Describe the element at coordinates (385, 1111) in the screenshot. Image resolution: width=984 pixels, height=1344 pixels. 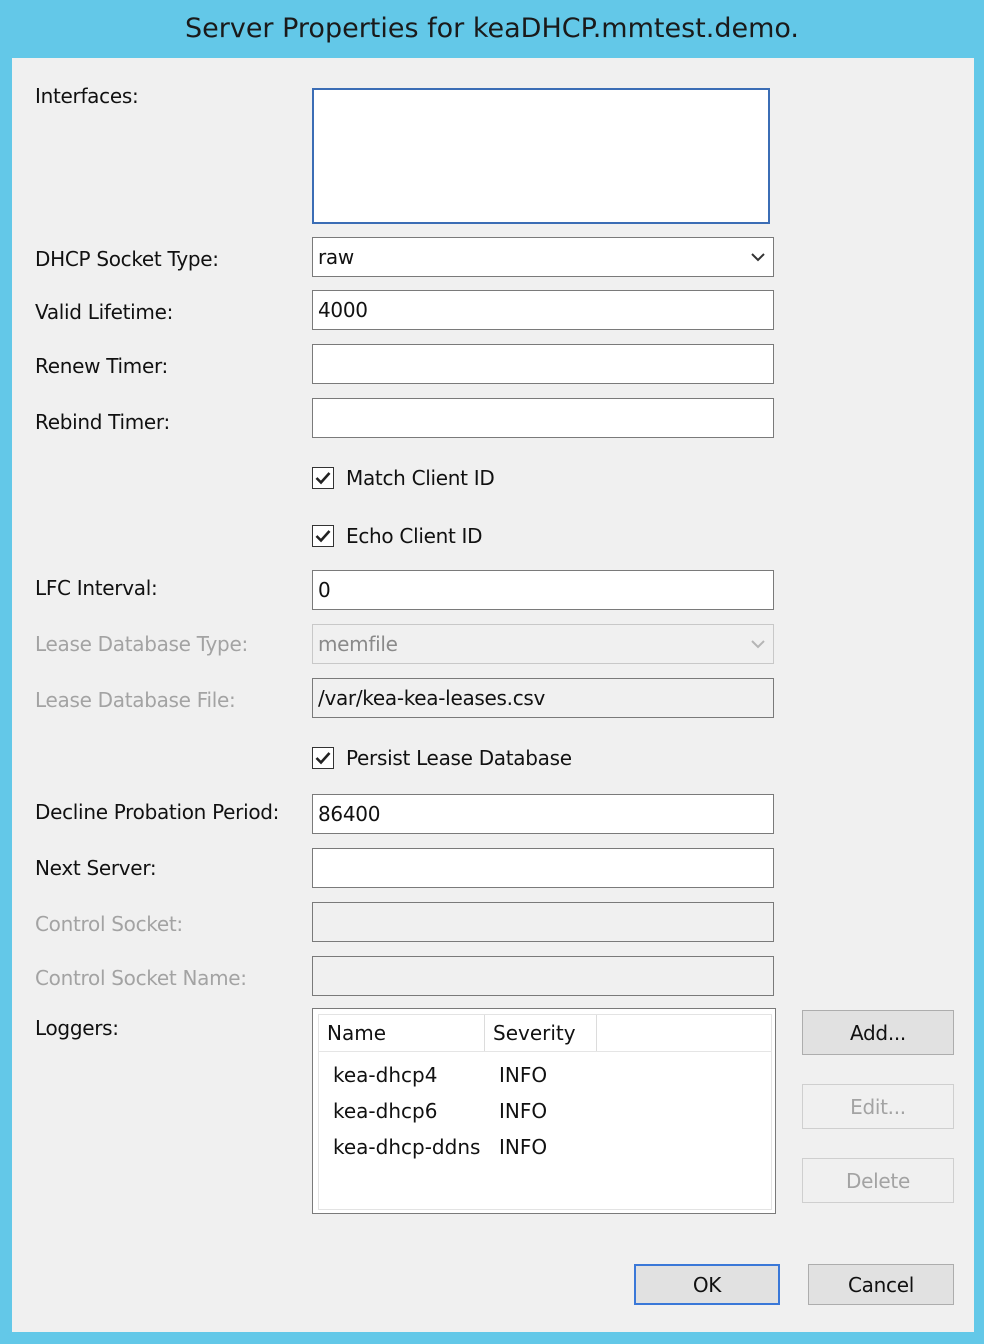
I see `logger-name: kea-dhcp6` at that location.